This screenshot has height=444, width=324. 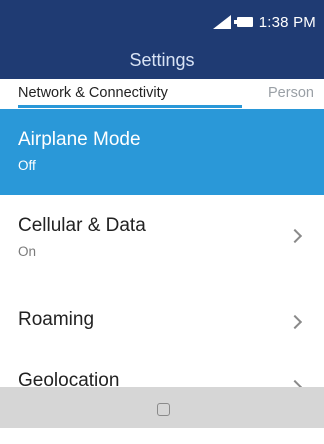 I want to click on navigation-bar, so click(x=162, y=407).